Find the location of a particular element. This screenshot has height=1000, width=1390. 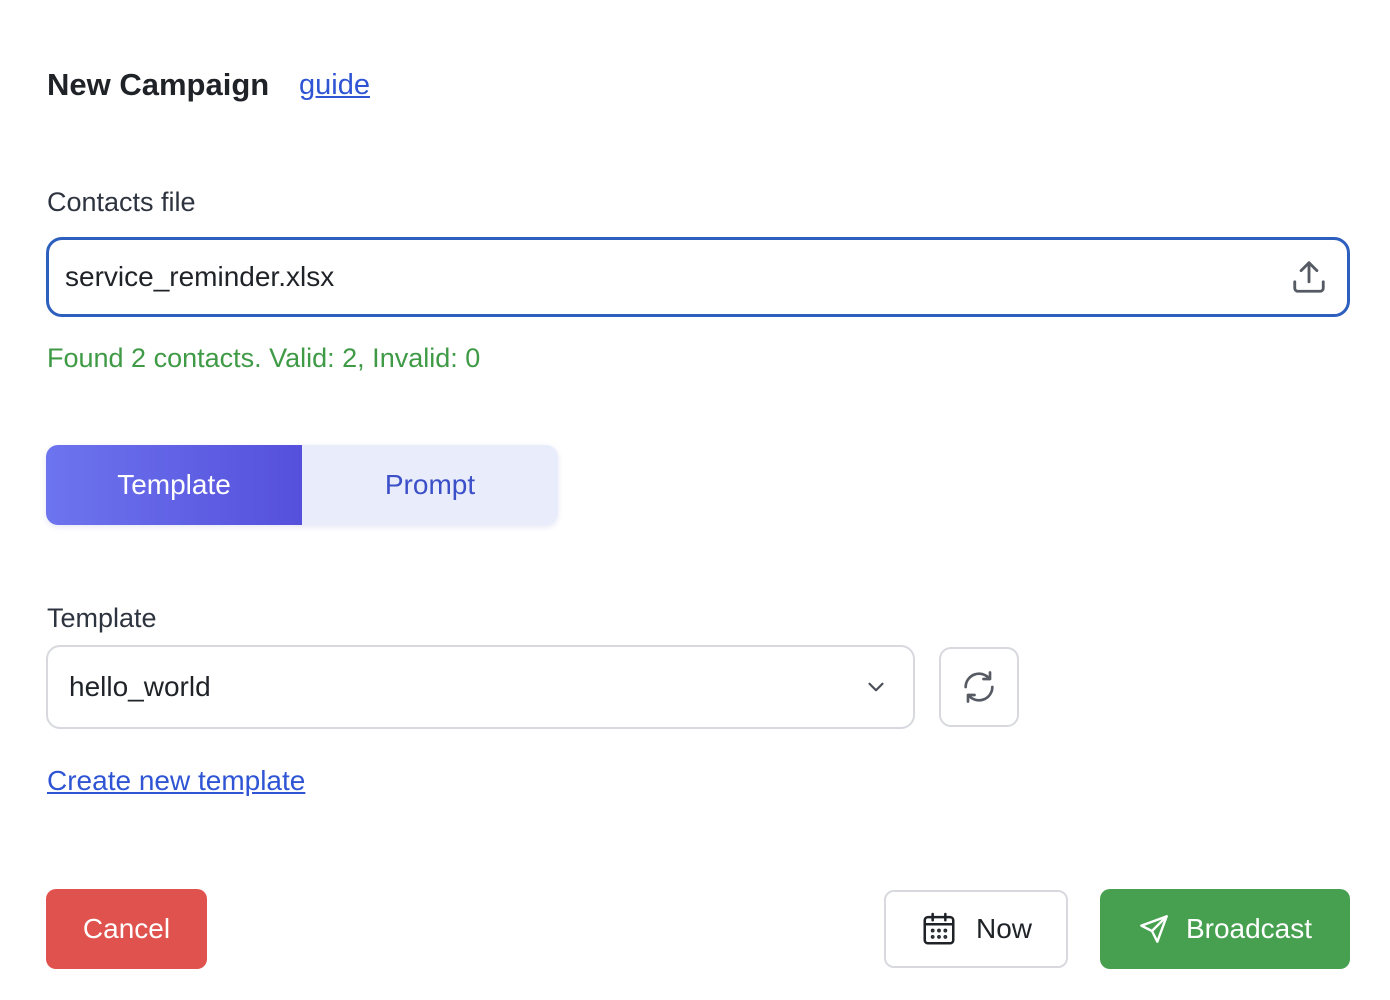

contacts-file-name: service_reminder.xlsx is located at coordinates (200, 276).